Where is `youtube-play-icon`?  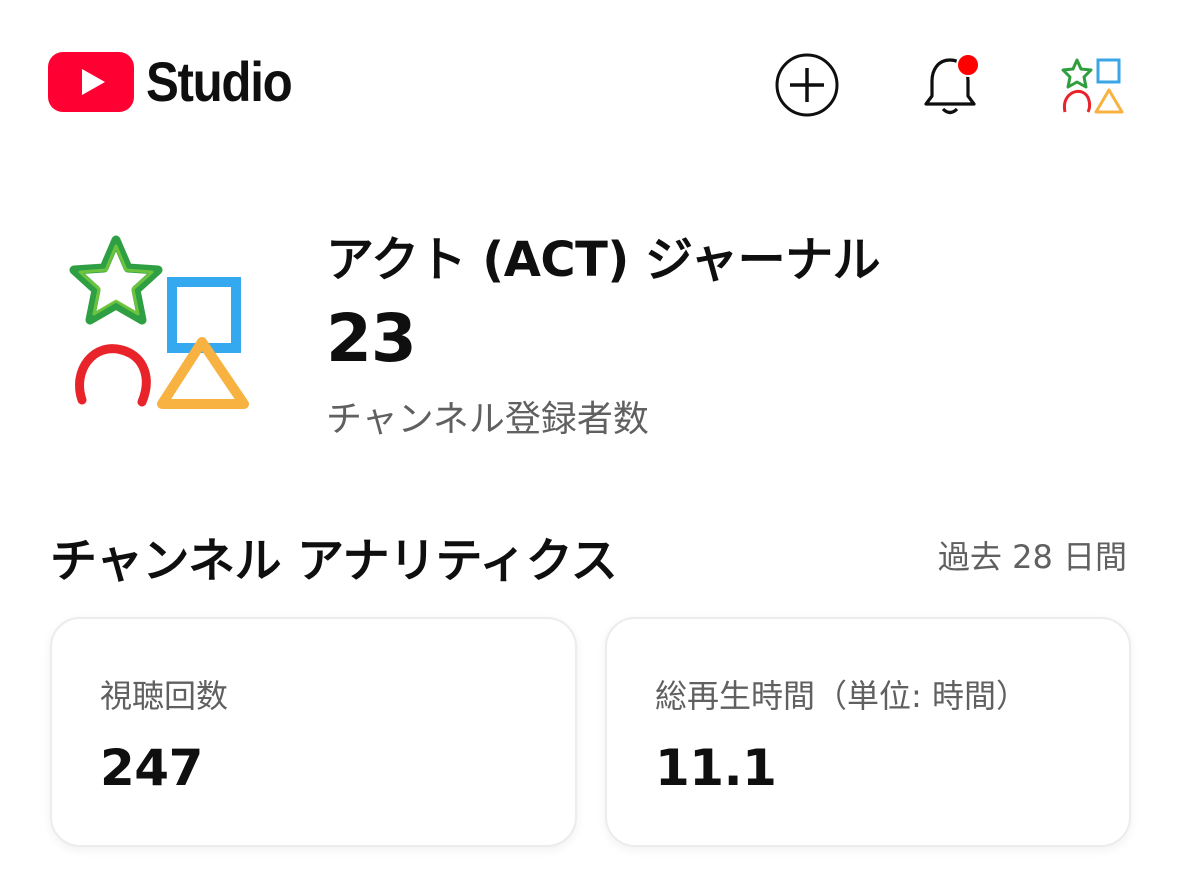
youtube-play-icon is located at coordinates (91, 82).